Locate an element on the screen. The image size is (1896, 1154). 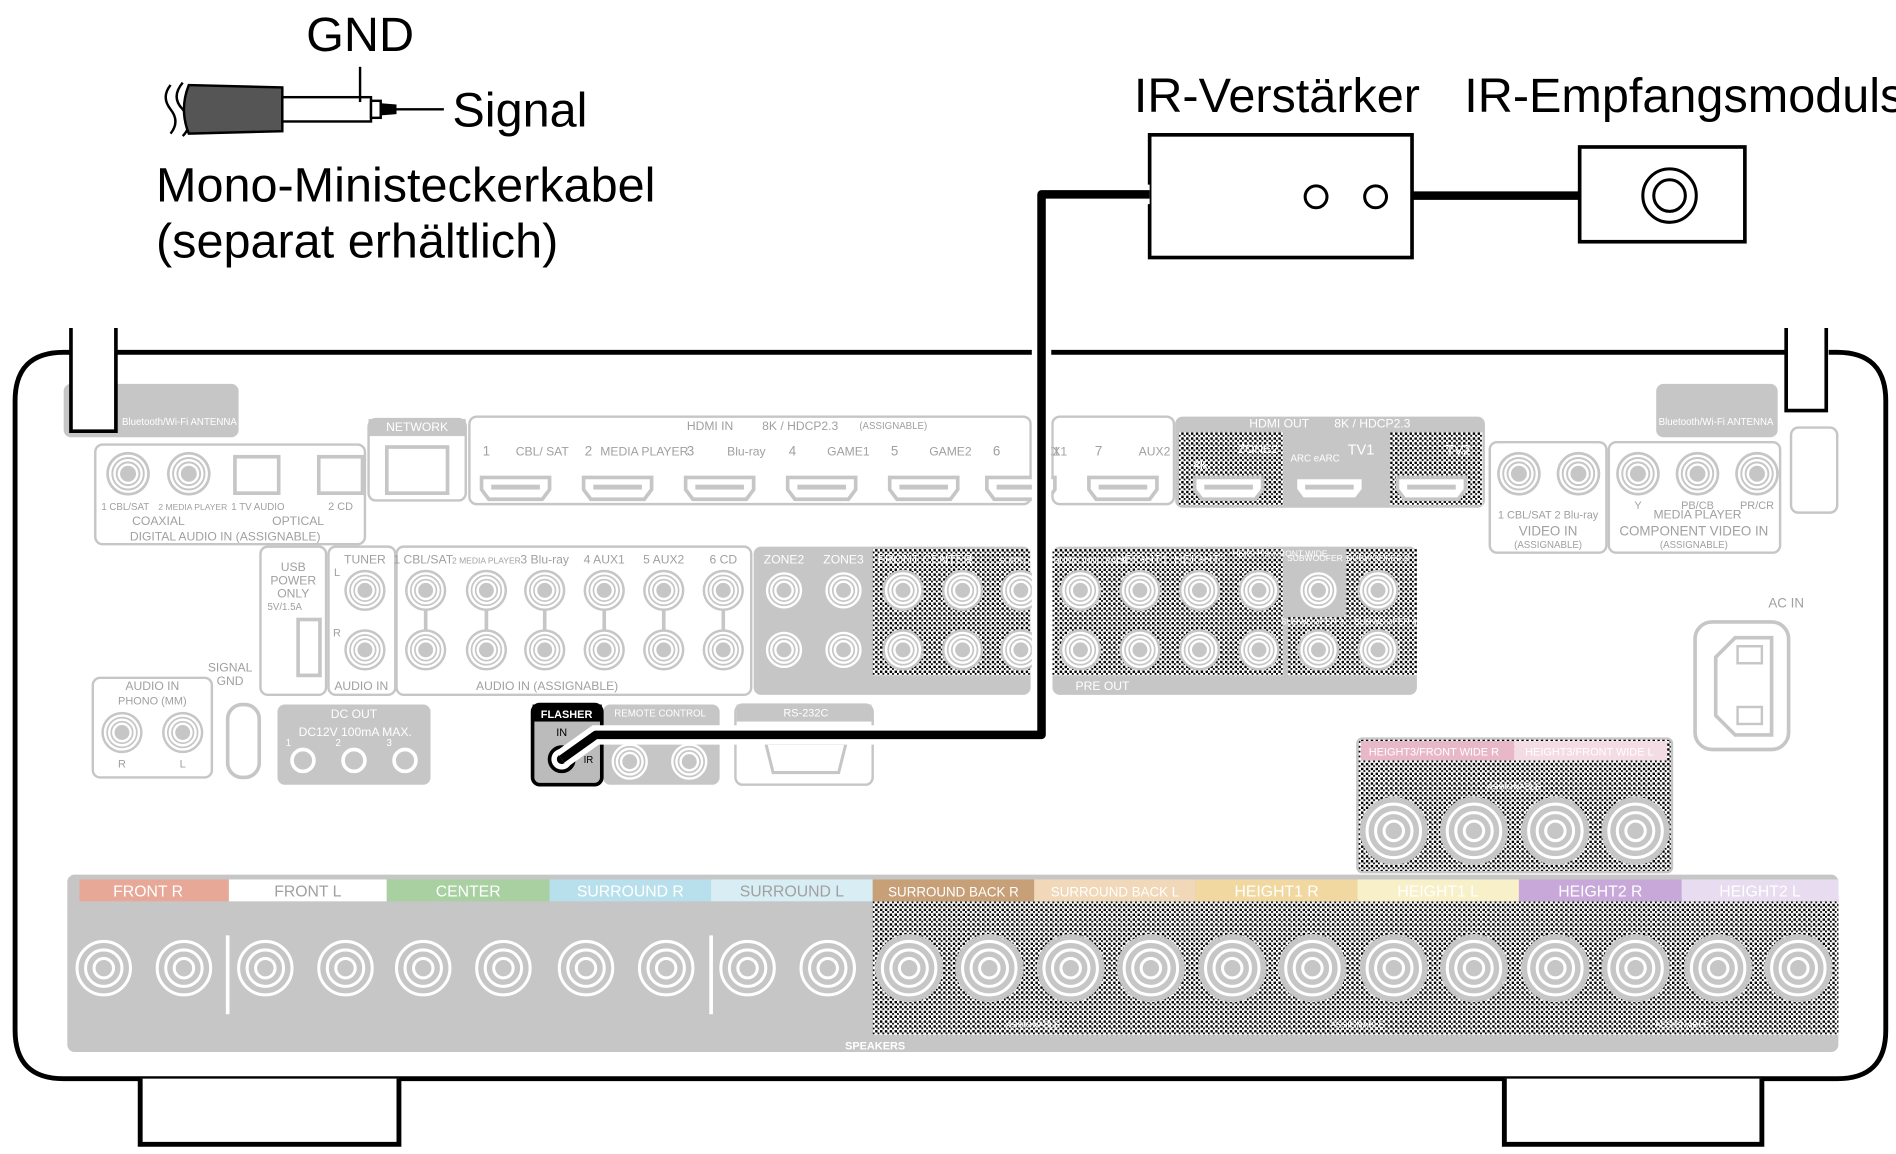
video-in-title: VIDEO IN is located at coordinates (1548, 531).